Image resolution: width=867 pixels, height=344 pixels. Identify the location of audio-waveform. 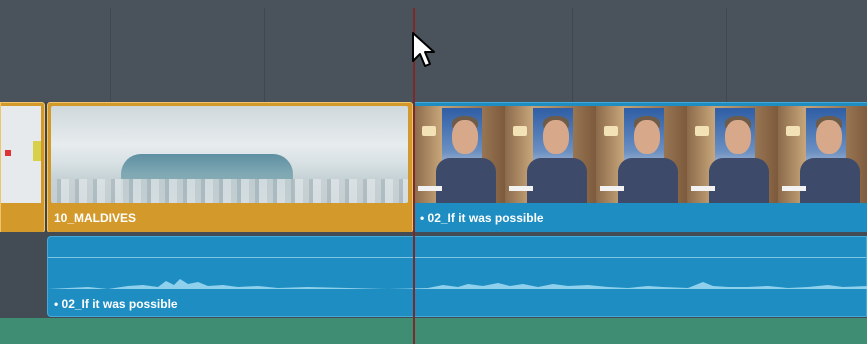
(457, 284).